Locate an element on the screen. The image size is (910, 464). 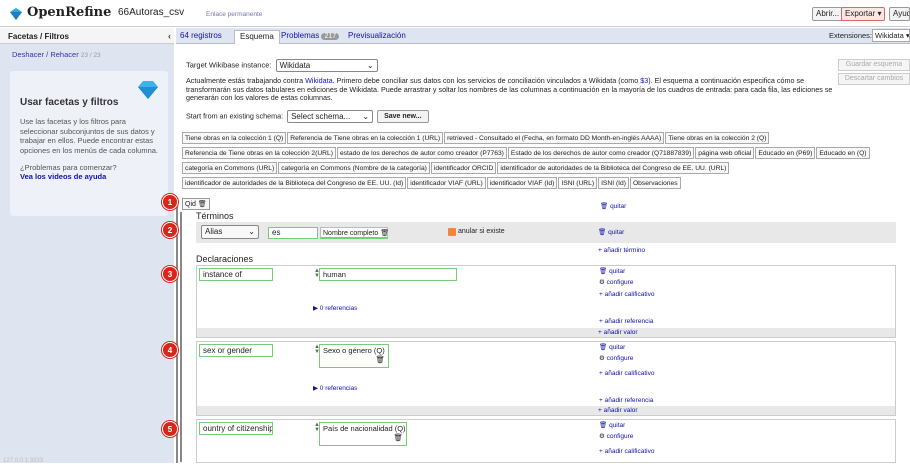
term-language-input: es is located at coordinates (293, 233).